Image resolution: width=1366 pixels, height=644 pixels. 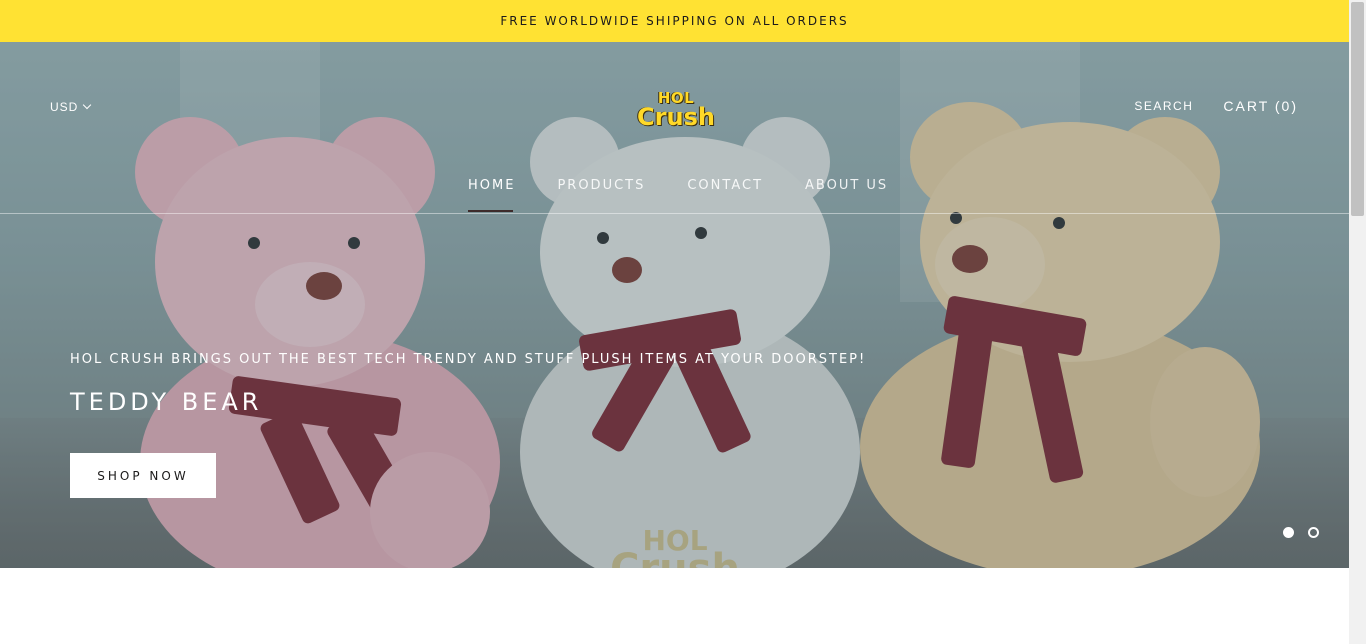 What do you see at coordinates (675, 558) in the screenshot?
I see `watermark-line2: Crush` at bounding box center [675, 558].